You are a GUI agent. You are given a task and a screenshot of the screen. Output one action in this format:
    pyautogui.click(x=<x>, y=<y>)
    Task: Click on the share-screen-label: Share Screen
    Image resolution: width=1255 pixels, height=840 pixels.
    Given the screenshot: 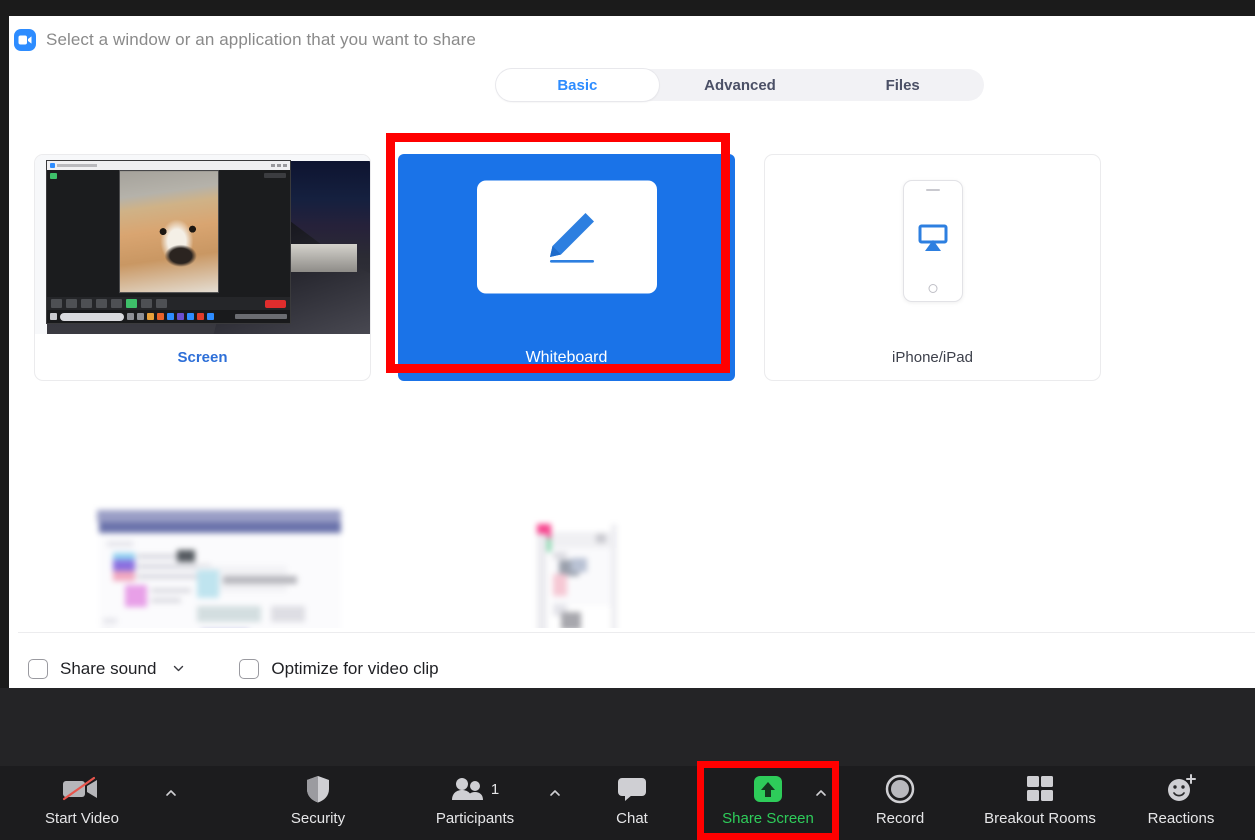 What is the action you would take?
    pyautogui.click(x=768, y=818)
    